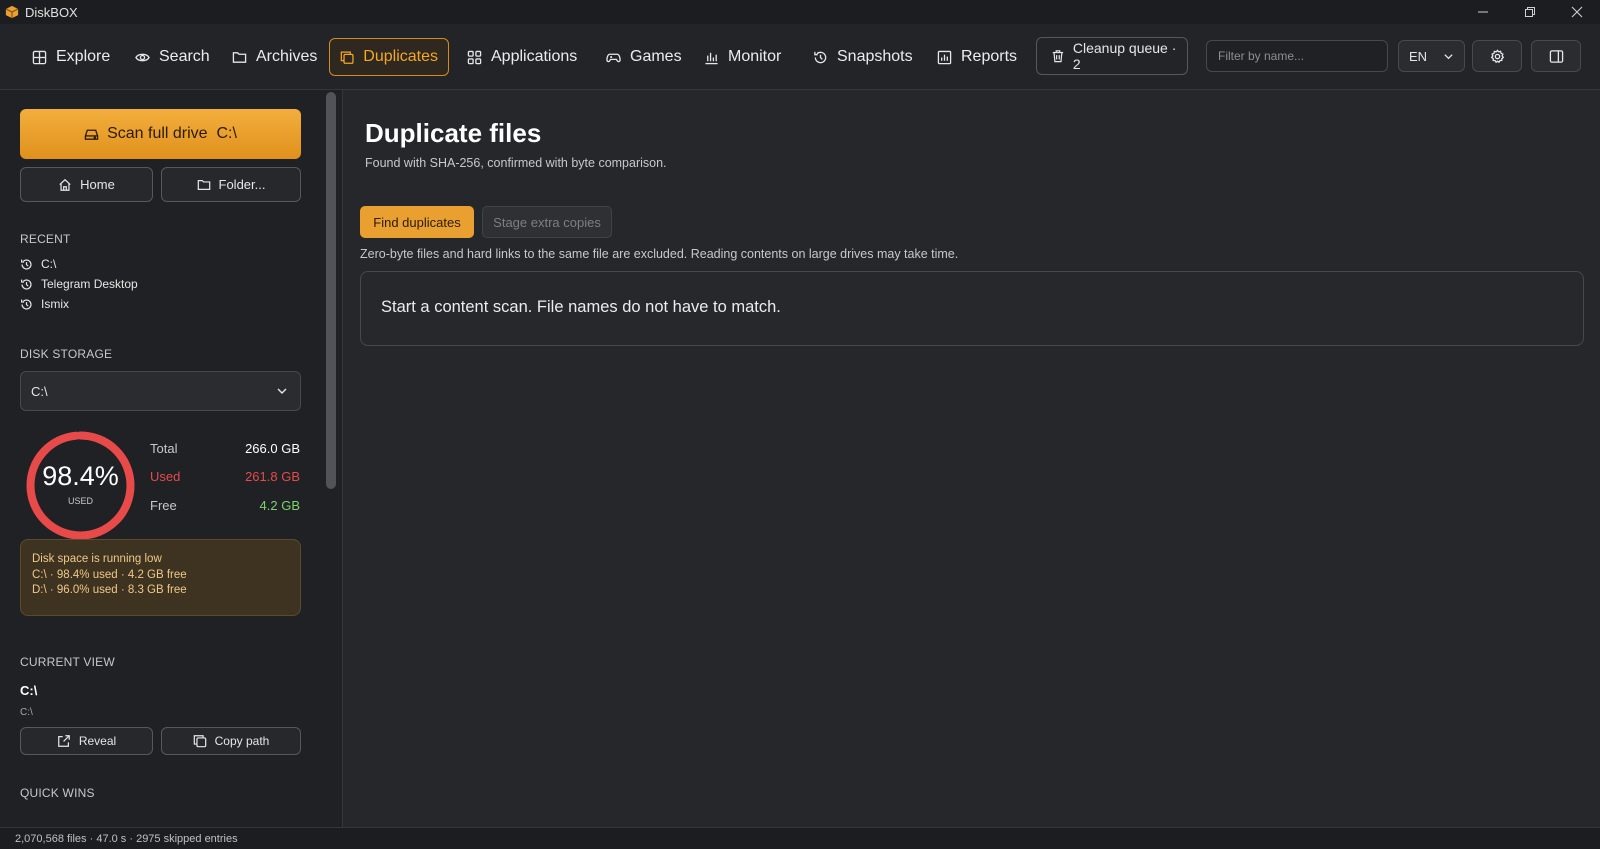  What do you see at coordinates (331, 290) in the screenshot?
I see `sidebar-scrollbar` at bounding box center [331, 290].